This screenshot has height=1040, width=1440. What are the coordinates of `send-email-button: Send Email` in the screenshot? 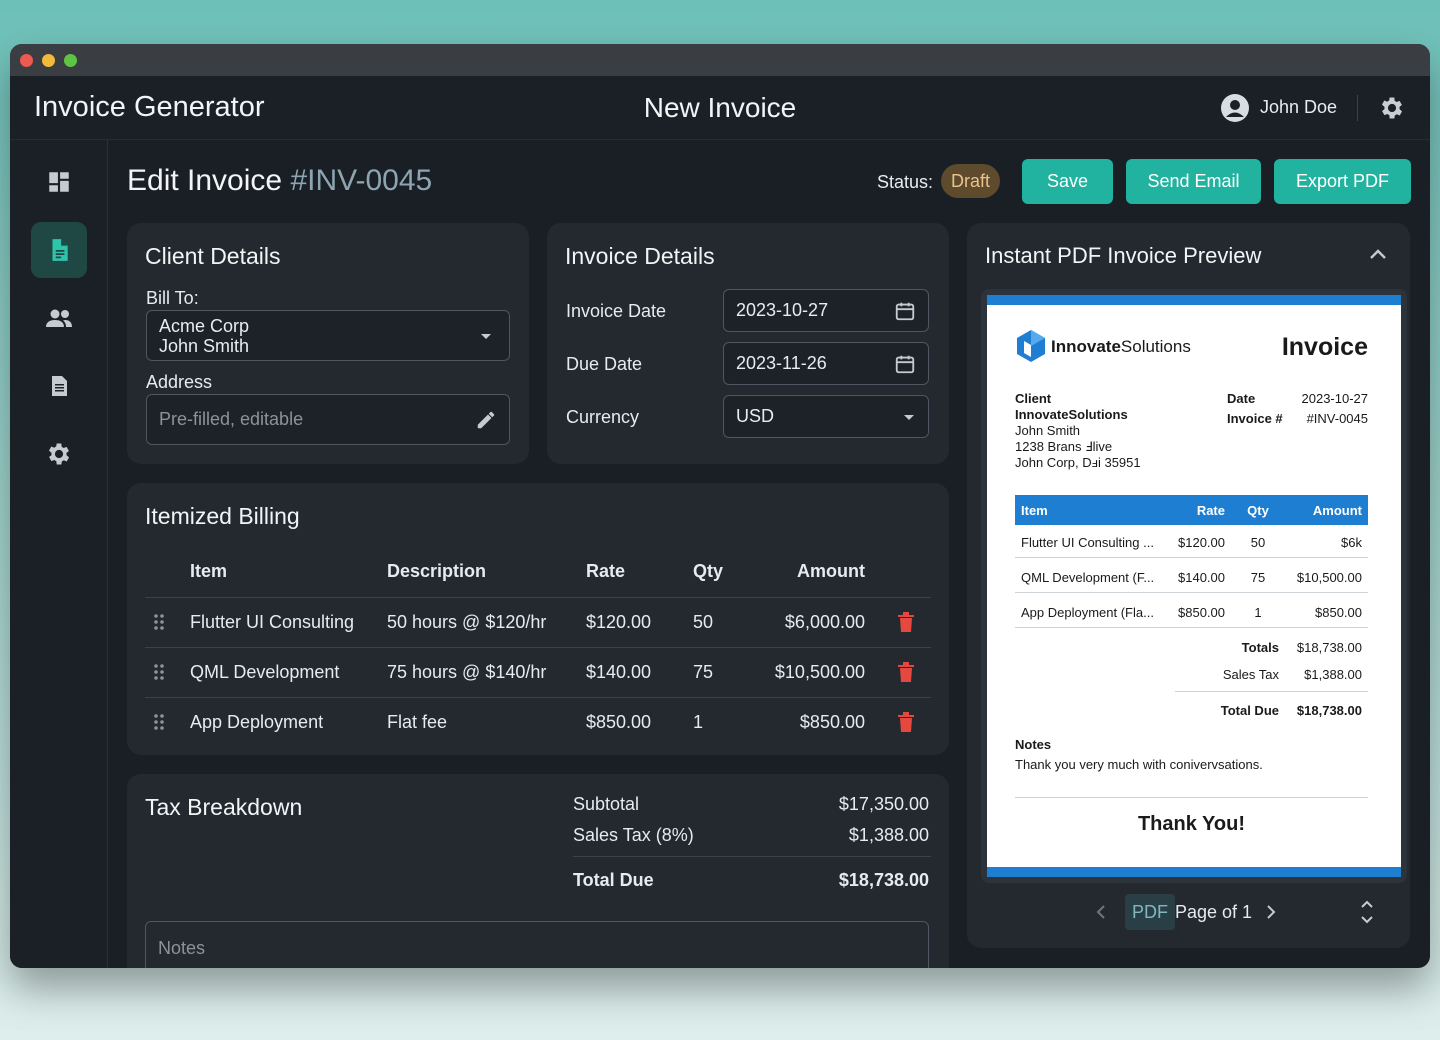 It's located at (1193, 181).